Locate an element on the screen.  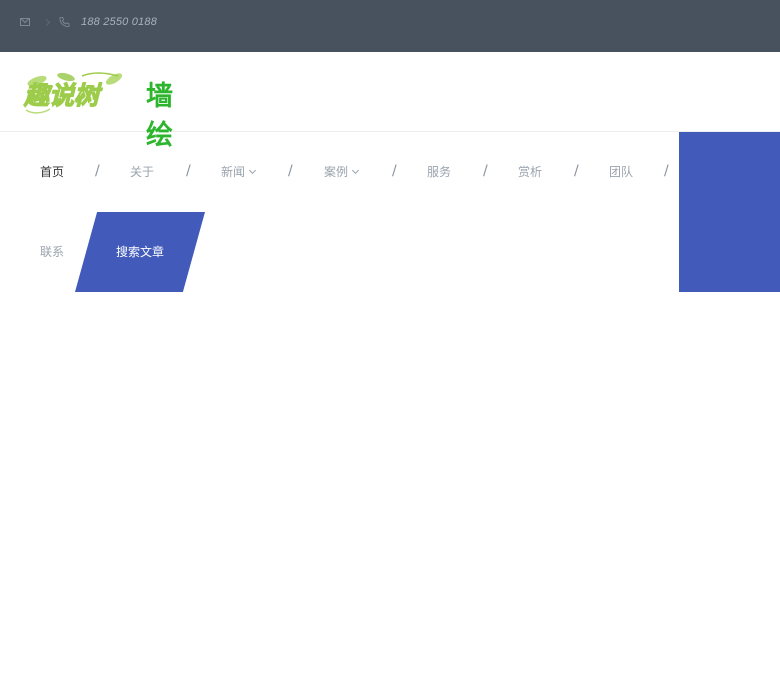
site-logo: 趣说树 墙绘 is located at coordinates (107, 110).